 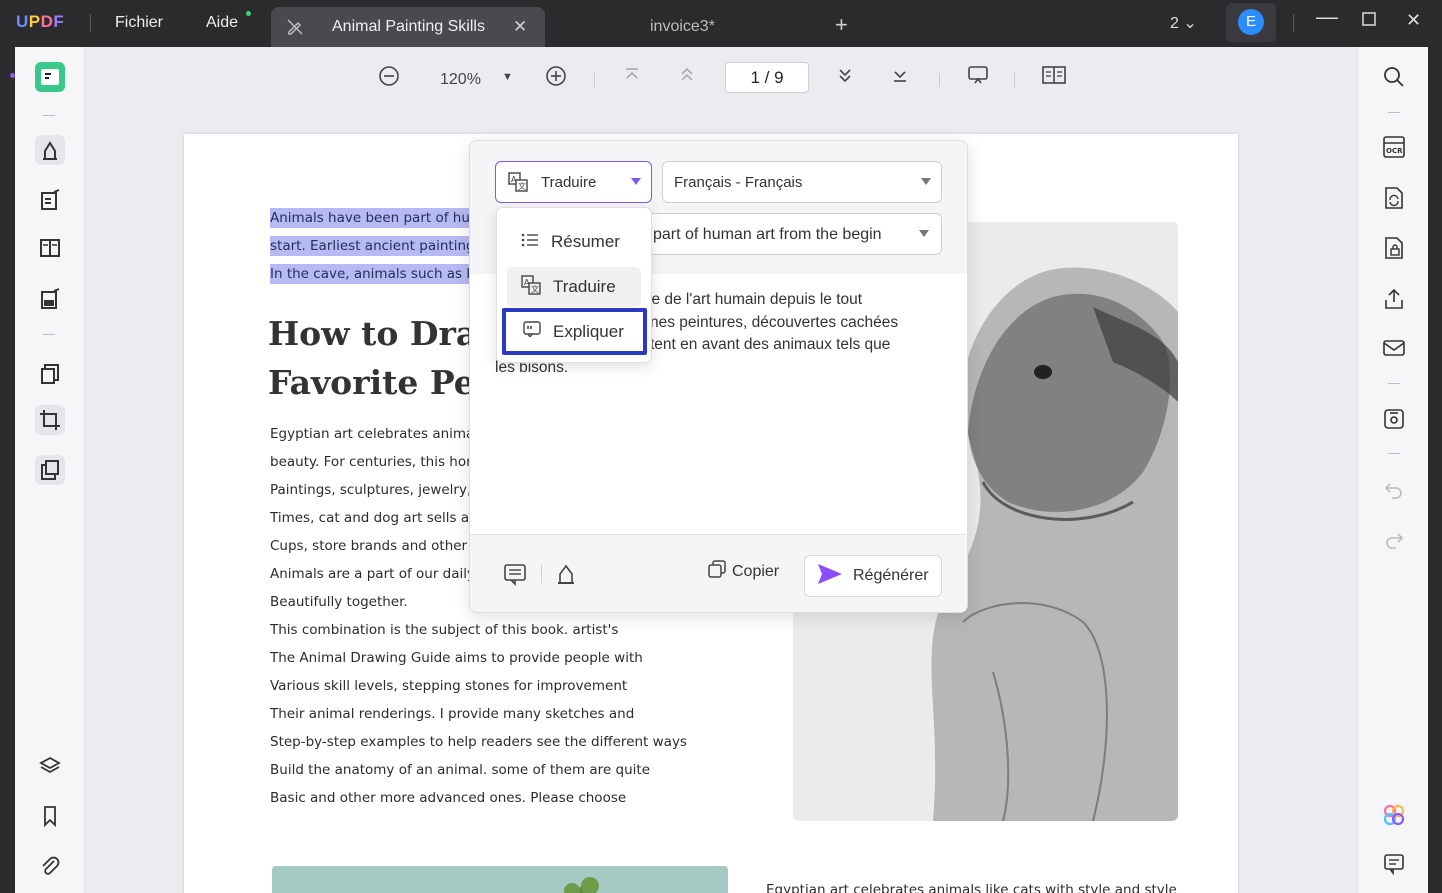 What do you see at coordinates (371, 462) in the screenshot?
I see `body-text-line: beauty. For centuries, this hor` at bounding box center [371, 462].